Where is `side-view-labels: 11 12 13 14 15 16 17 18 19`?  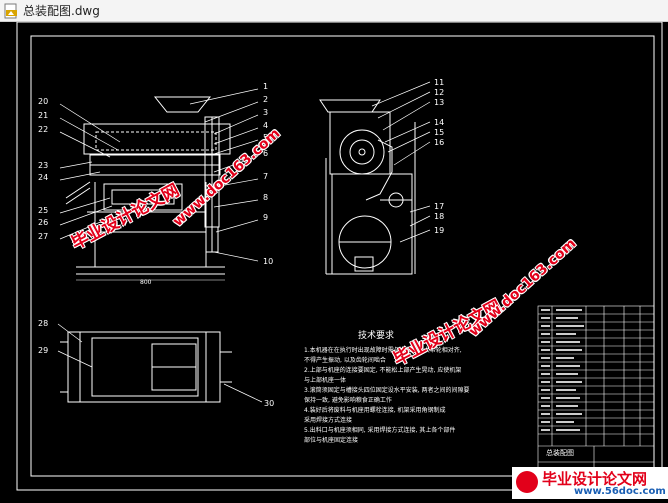 side-view-labels: 11 12 13 14 15 16 17 18 19 is located at coordinates (439, 156).